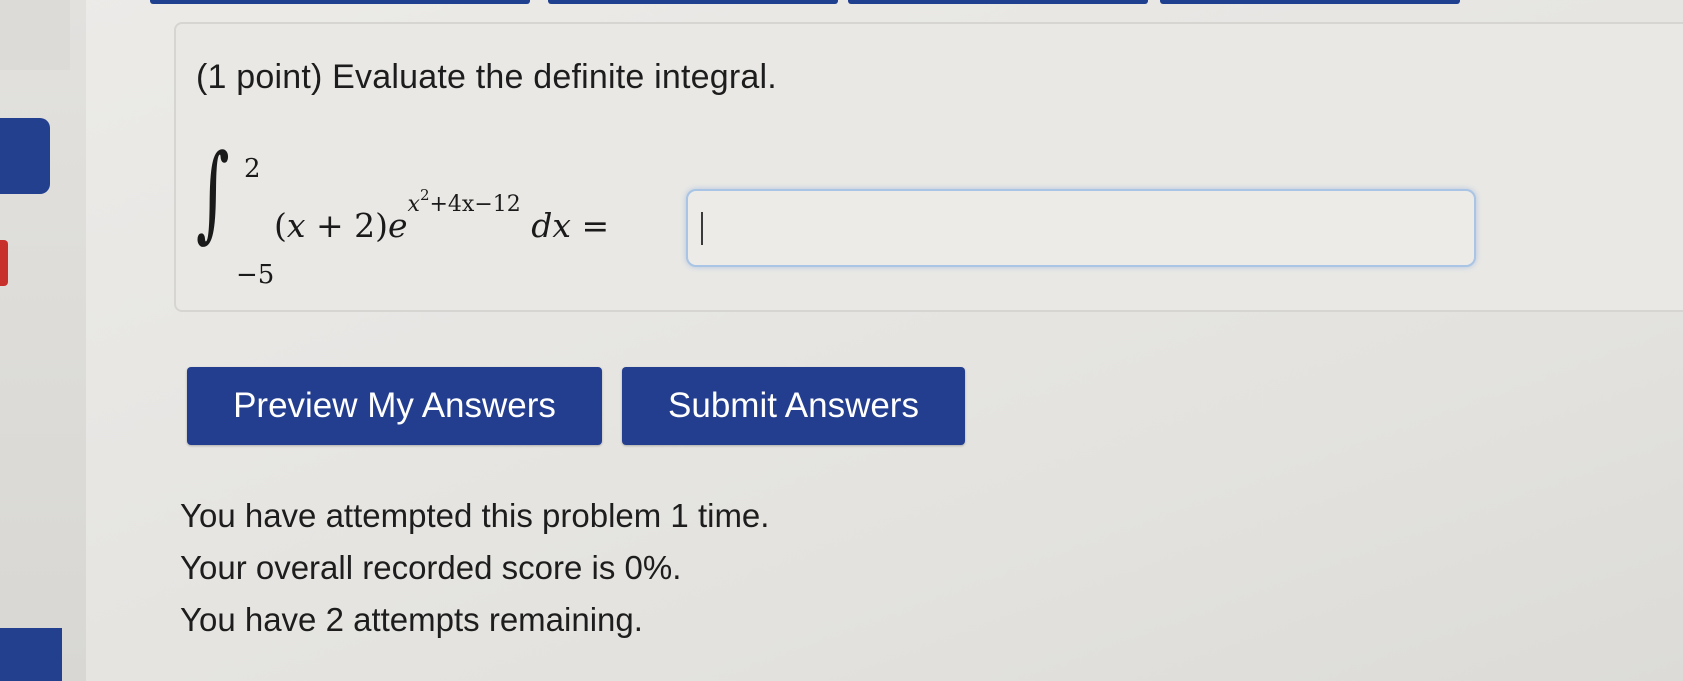 The width and height of the screenshot is (1683, 681). What do you see at coordinates (551, 225) in the screenshot?
I see `differential-dx: dx` at bounding box center [551, 225].